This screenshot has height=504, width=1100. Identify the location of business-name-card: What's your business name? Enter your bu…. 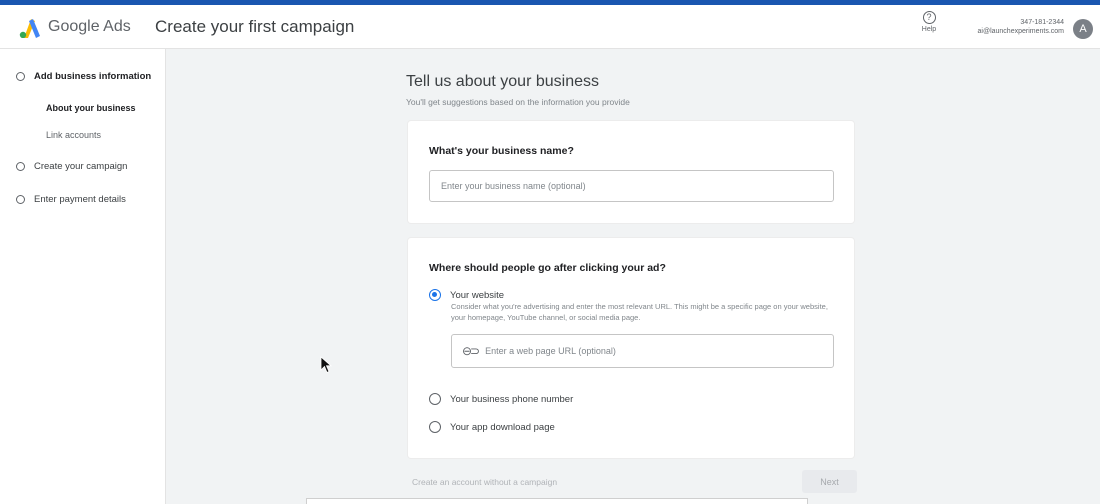
(631, 172).